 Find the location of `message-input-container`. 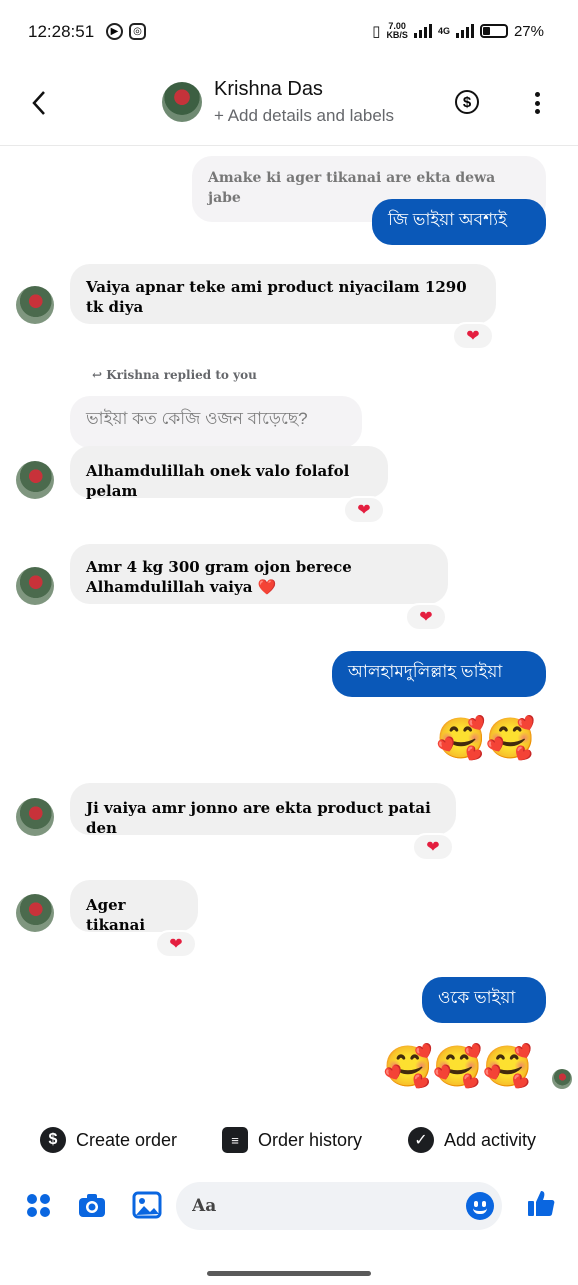

message-input-container is located at coordinates (339, 1206).